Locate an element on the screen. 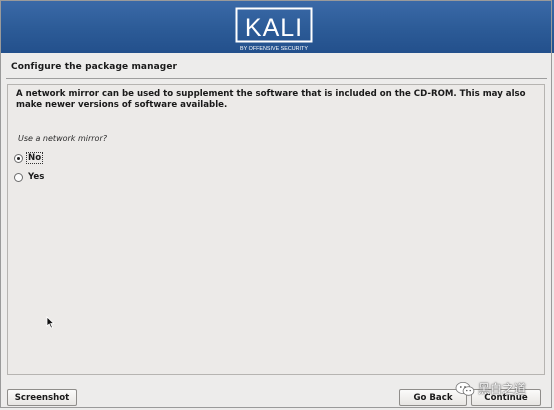 Image resolution: width=554 pixels, height=410 pixels. radio-option-yes: Yes is located at coordinates (29, 177).